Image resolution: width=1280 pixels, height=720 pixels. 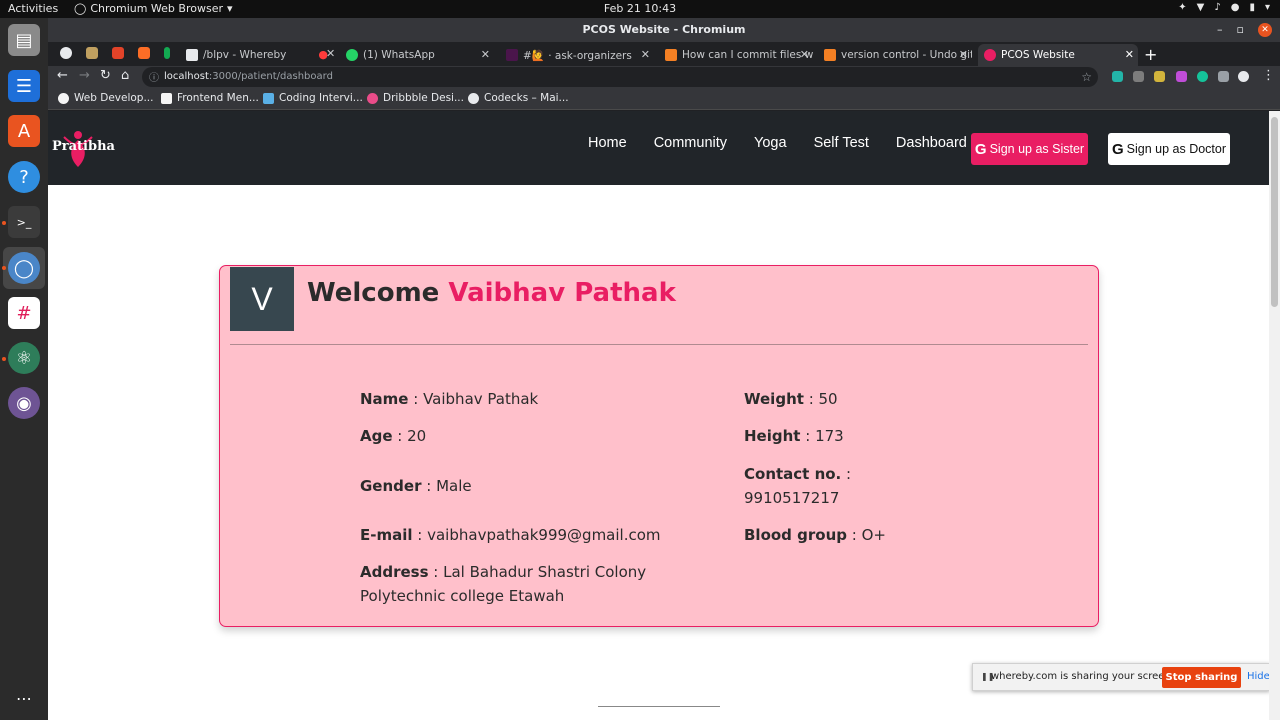 I want to click on microphone-icon: ●, so click(x=1235, y=7).